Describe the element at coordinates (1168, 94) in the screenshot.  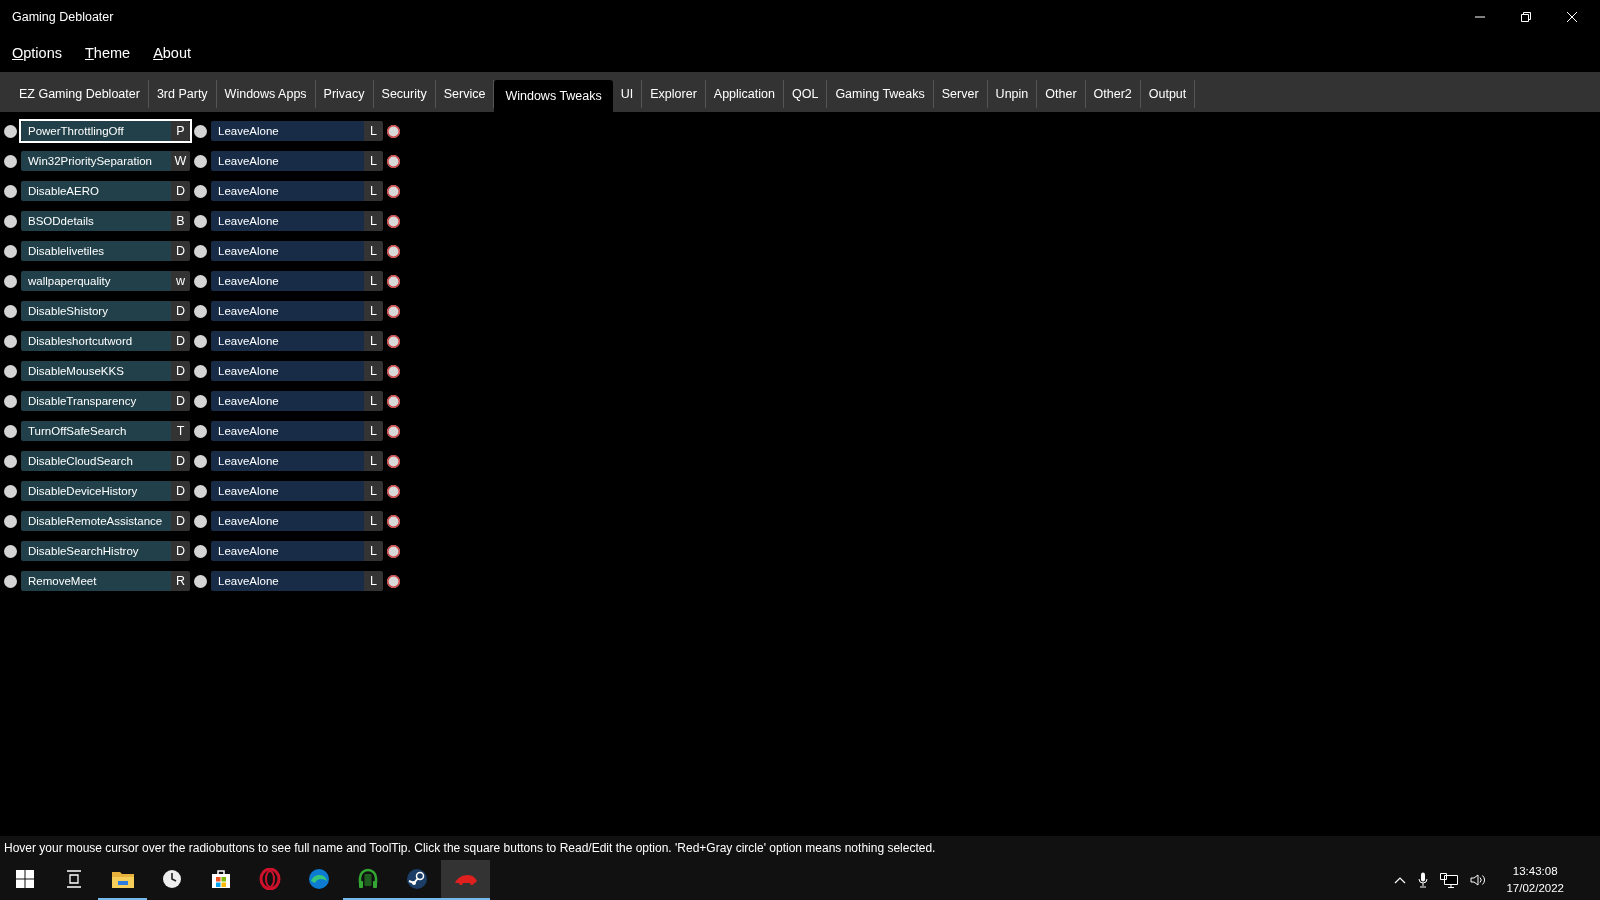
I see `tab: Output` at that location.